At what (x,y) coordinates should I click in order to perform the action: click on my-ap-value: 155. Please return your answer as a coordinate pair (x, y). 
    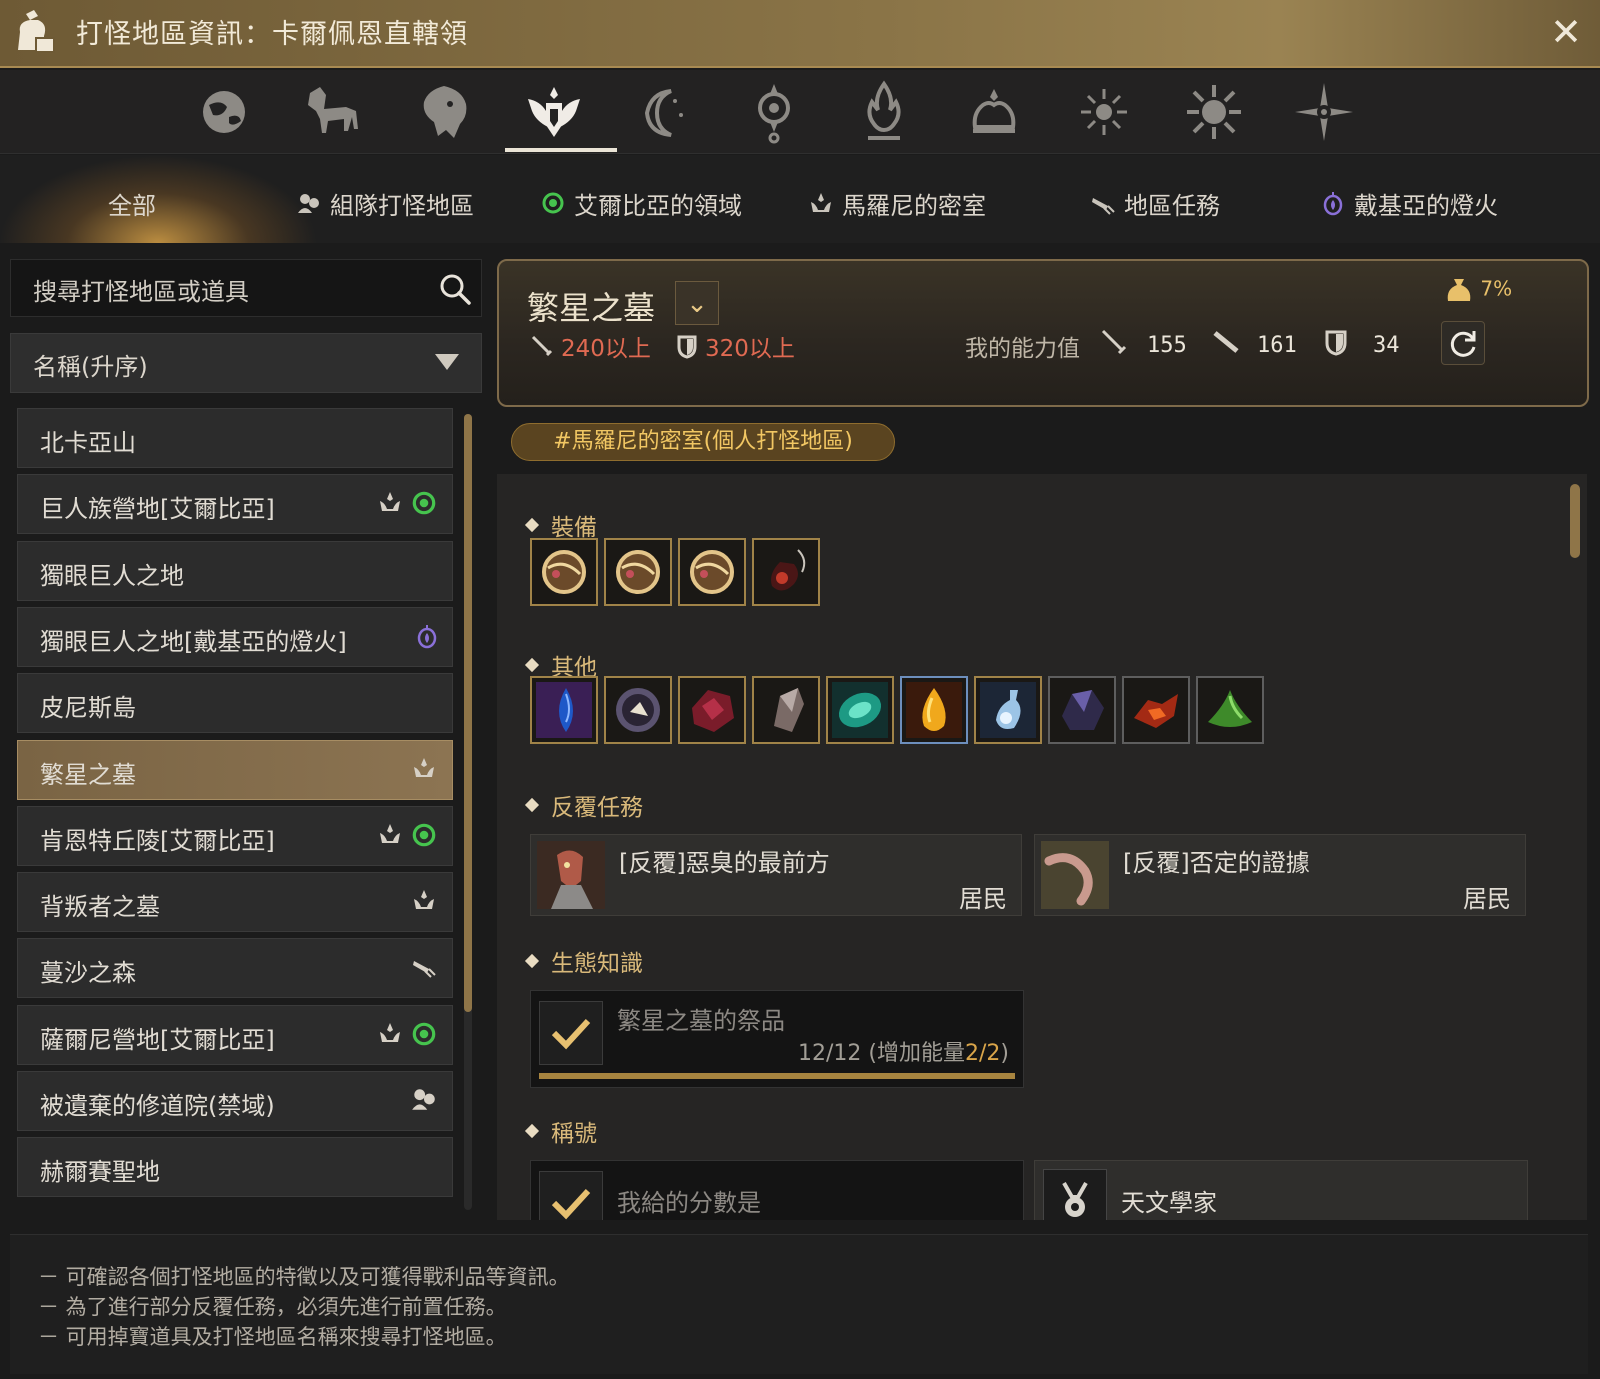
    Looking at the image, I should click on (1167, 345).